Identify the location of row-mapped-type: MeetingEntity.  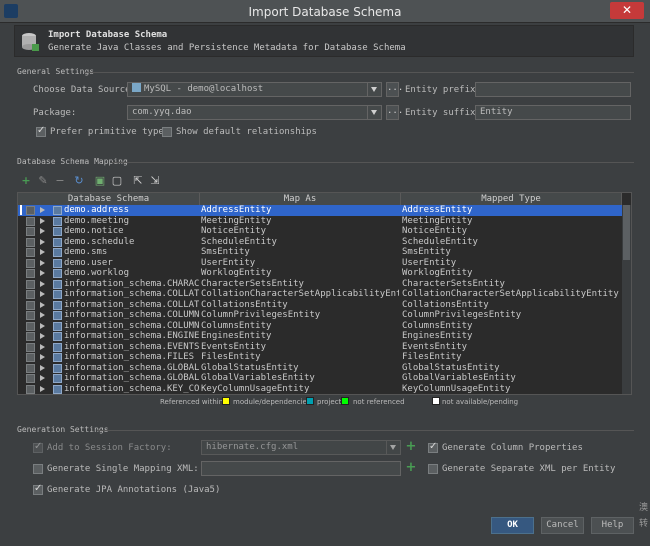
(512, 221).